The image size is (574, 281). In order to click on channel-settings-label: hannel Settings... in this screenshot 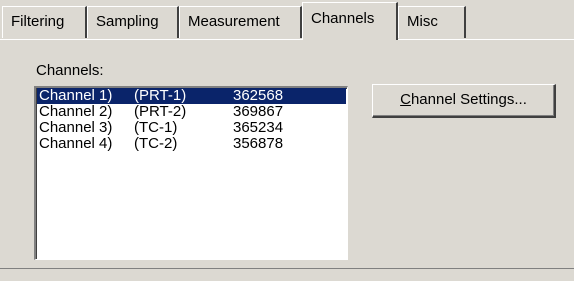, I will do `click(468, 99)`.